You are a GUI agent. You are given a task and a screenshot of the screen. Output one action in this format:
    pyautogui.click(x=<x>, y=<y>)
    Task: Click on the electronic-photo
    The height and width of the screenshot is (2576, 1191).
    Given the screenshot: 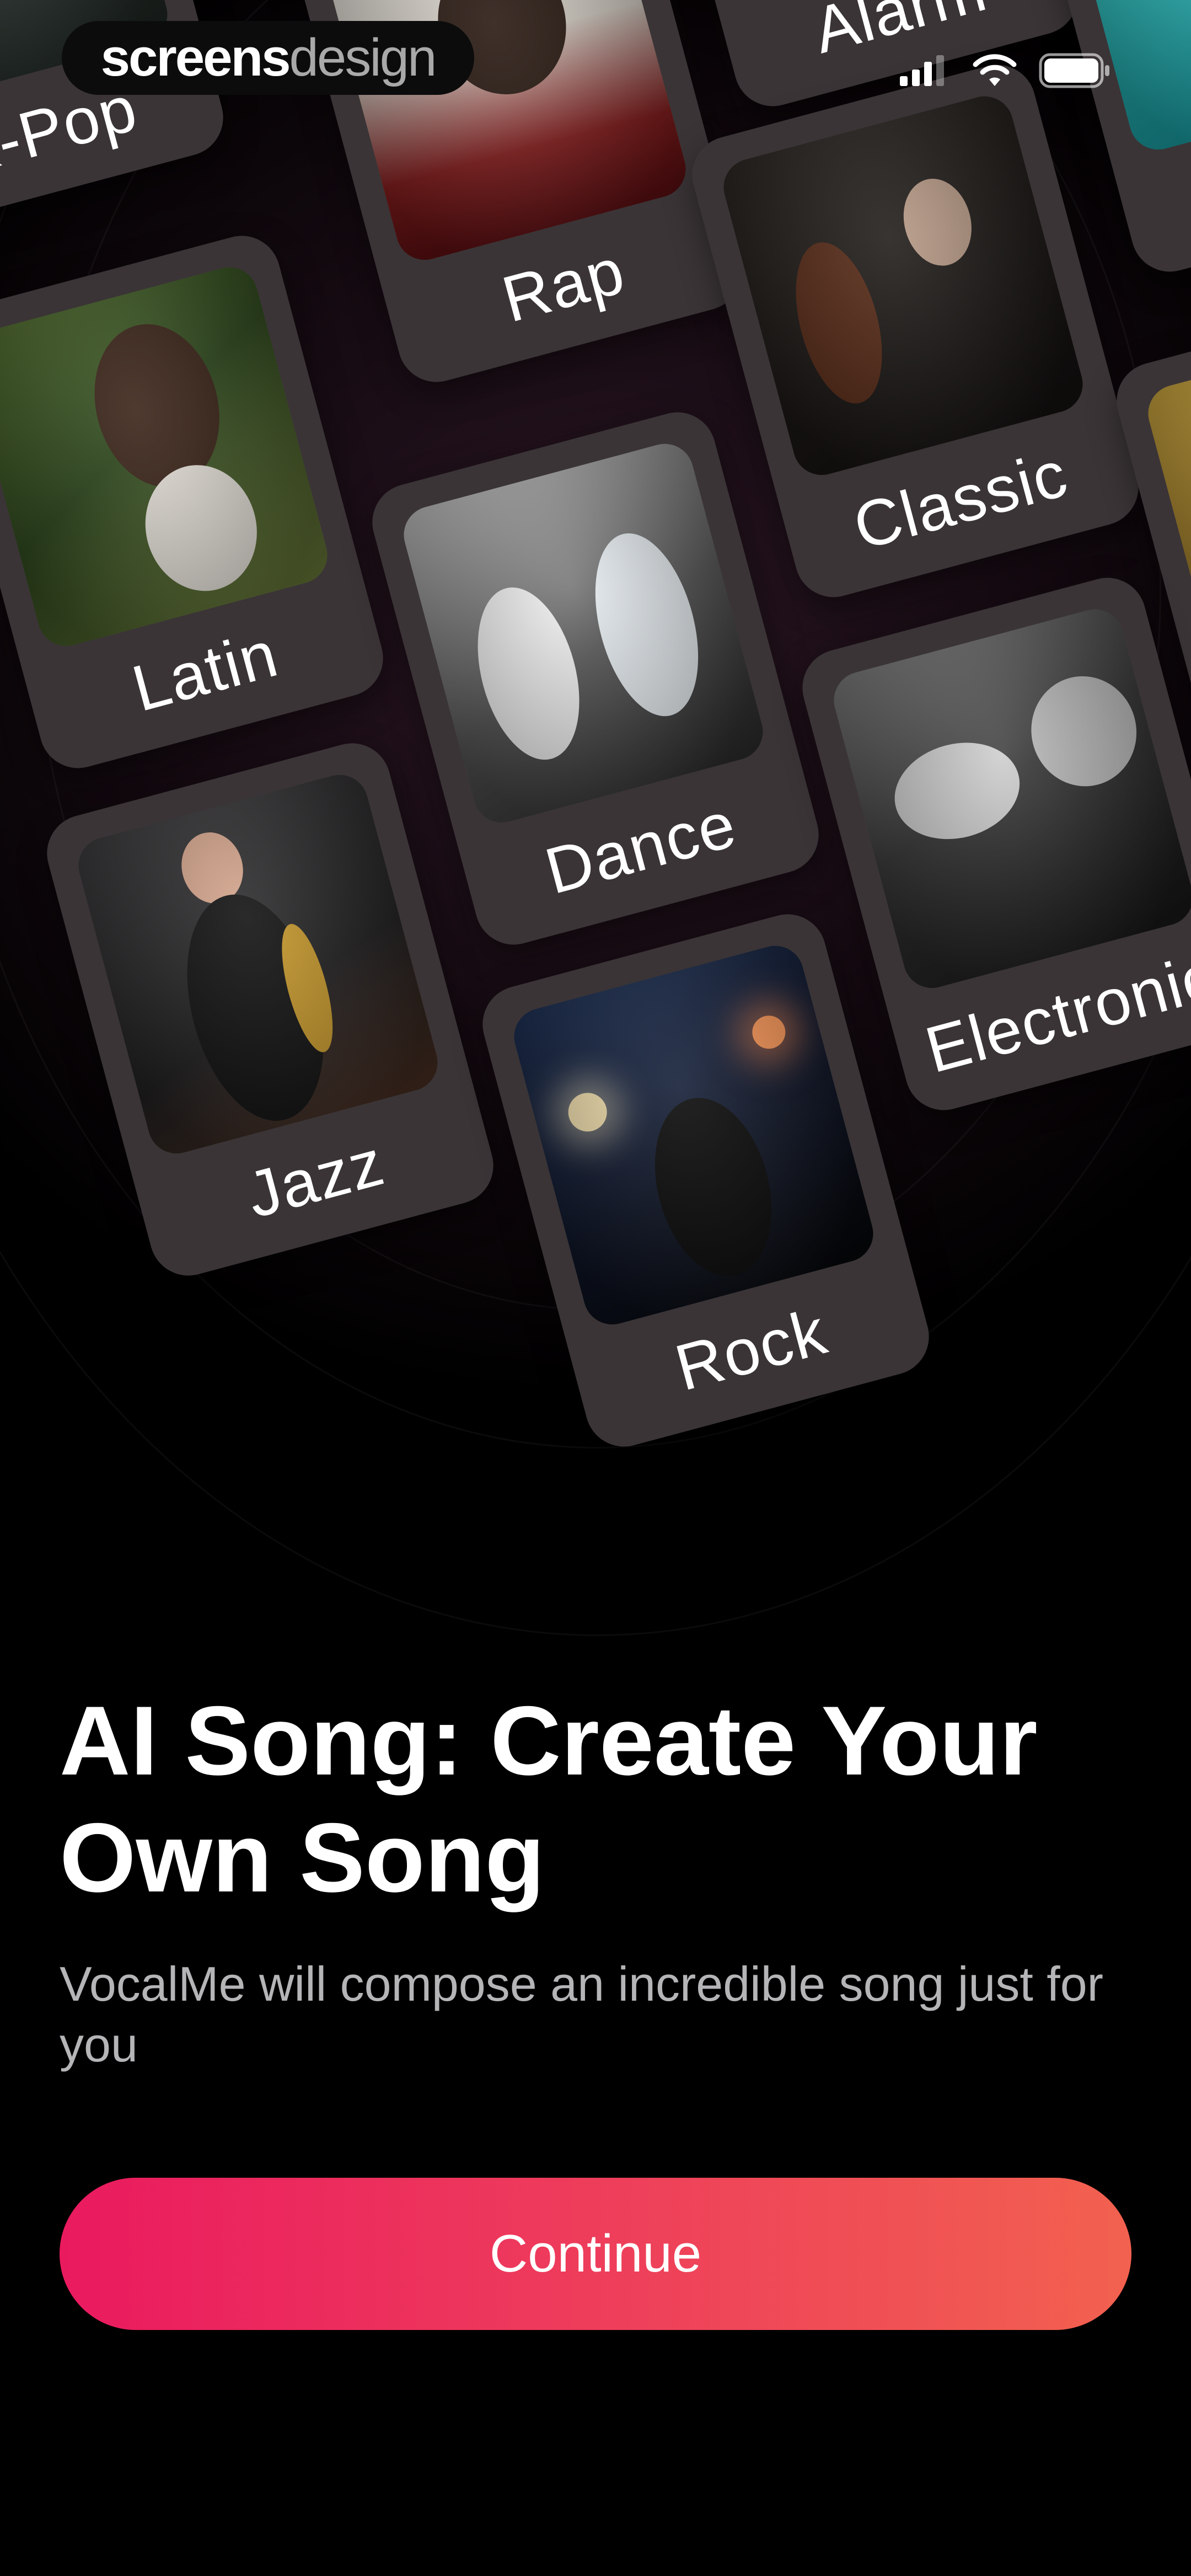 What is the action you would take?
    pyautogui.click(x=1009, y=799)
    